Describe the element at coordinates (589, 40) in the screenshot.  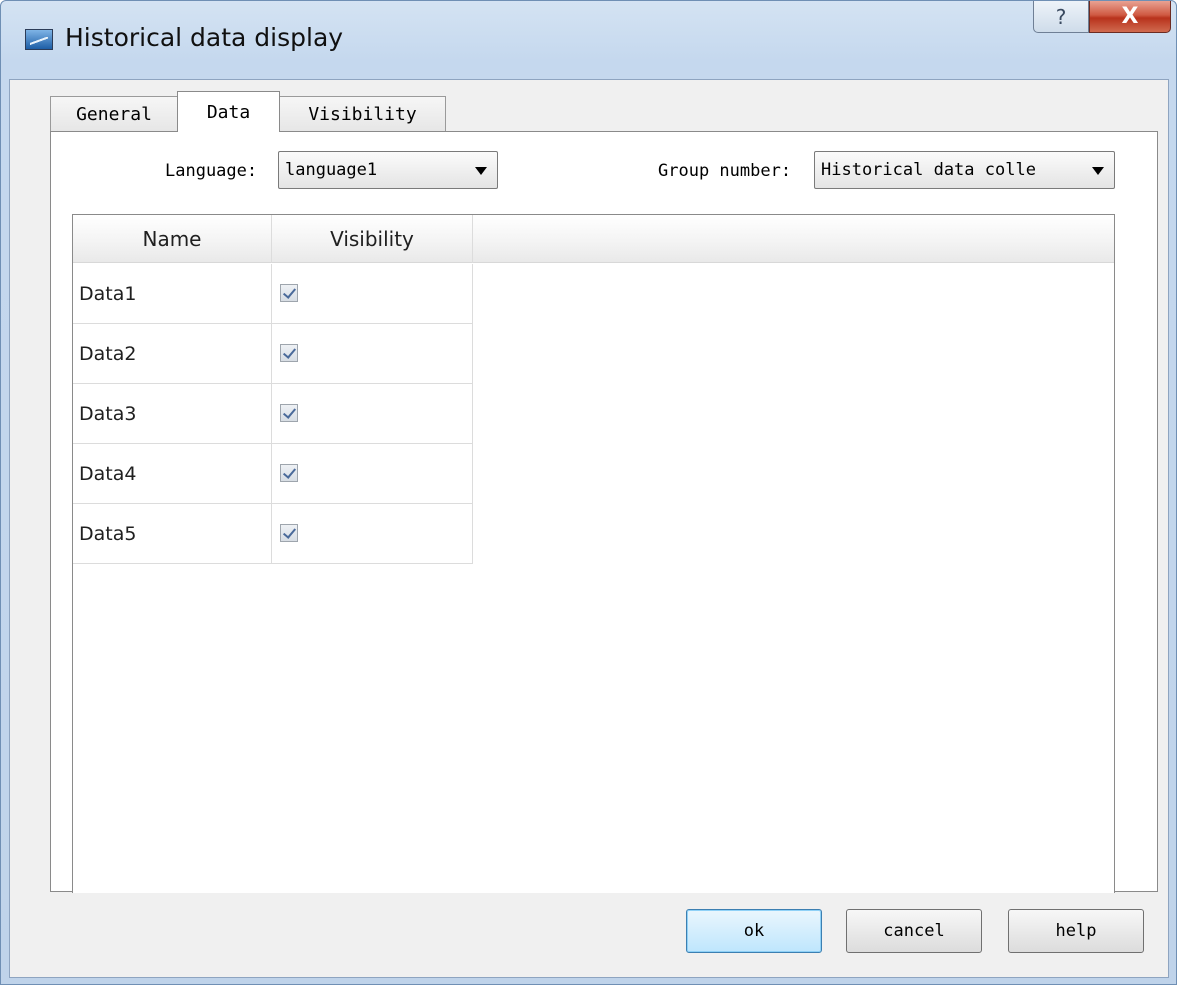
I see `title-bar: Historical data display ? X` at that location.